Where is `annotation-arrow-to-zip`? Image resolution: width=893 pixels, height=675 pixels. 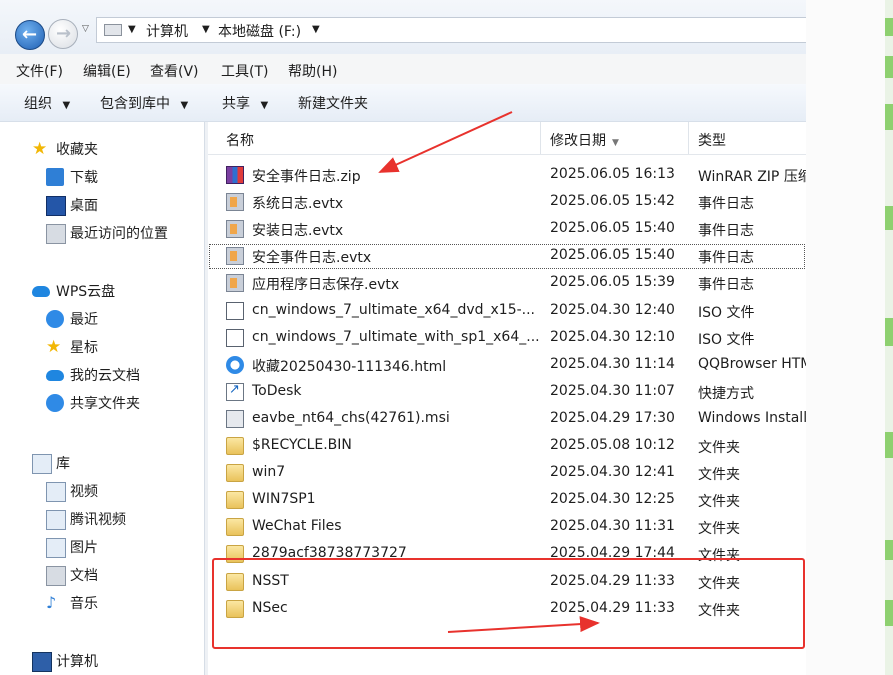 annotation-arrow-to-zip is located at coordinates (445, 142).